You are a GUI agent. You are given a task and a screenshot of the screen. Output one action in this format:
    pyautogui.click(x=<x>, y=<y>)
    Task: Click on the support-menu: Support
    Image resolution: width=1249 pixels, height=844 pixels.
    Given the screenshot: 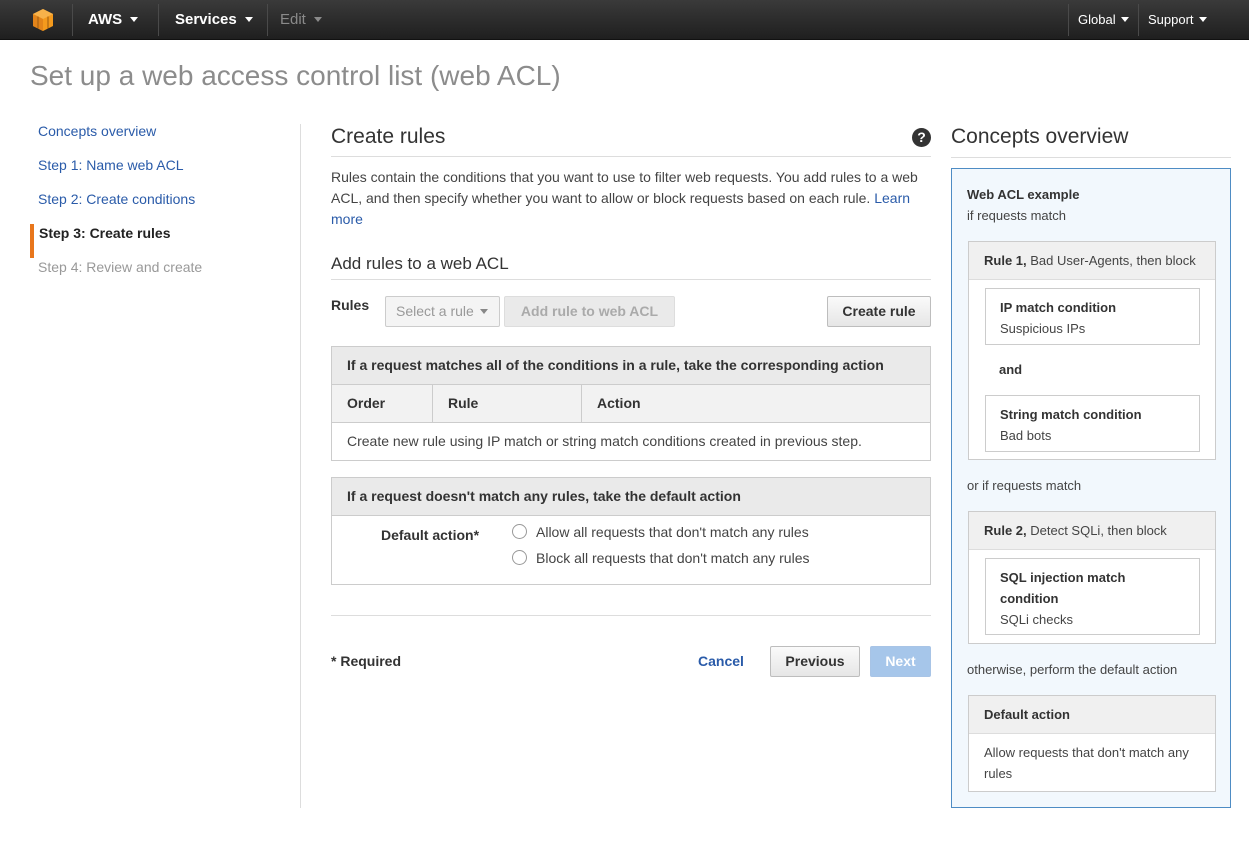 What is the action you would take?
    pyautogui.click(x=1177, y=20)
    